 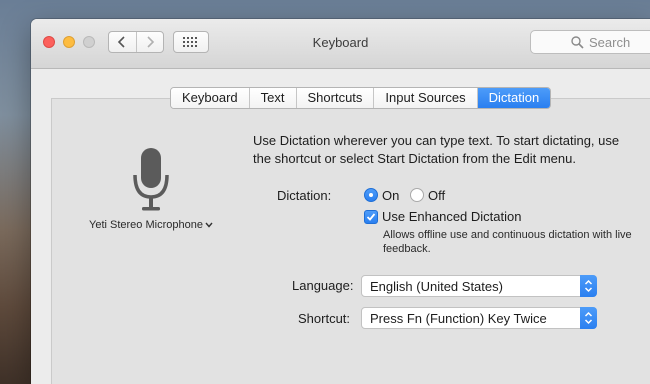 What do you see at coordinates (371, 195) in the screenshot?
I see `dictation-on-radio` at bounding box center [371, 195].